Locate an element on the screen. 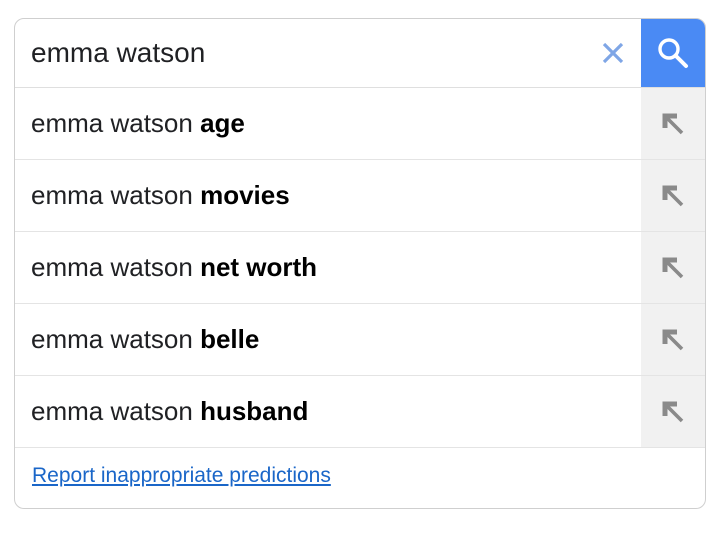  magnifier-icon is located at coordinates (673, 53).